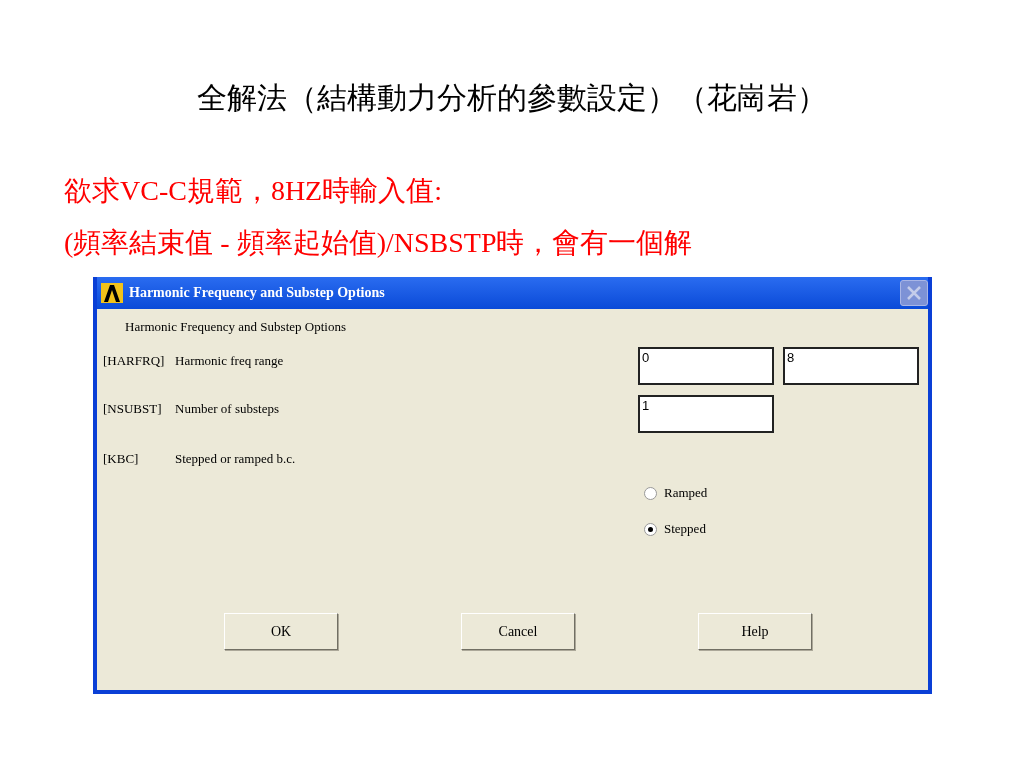  I want to click on option-code: [HARFRQ], so click(134, 361).